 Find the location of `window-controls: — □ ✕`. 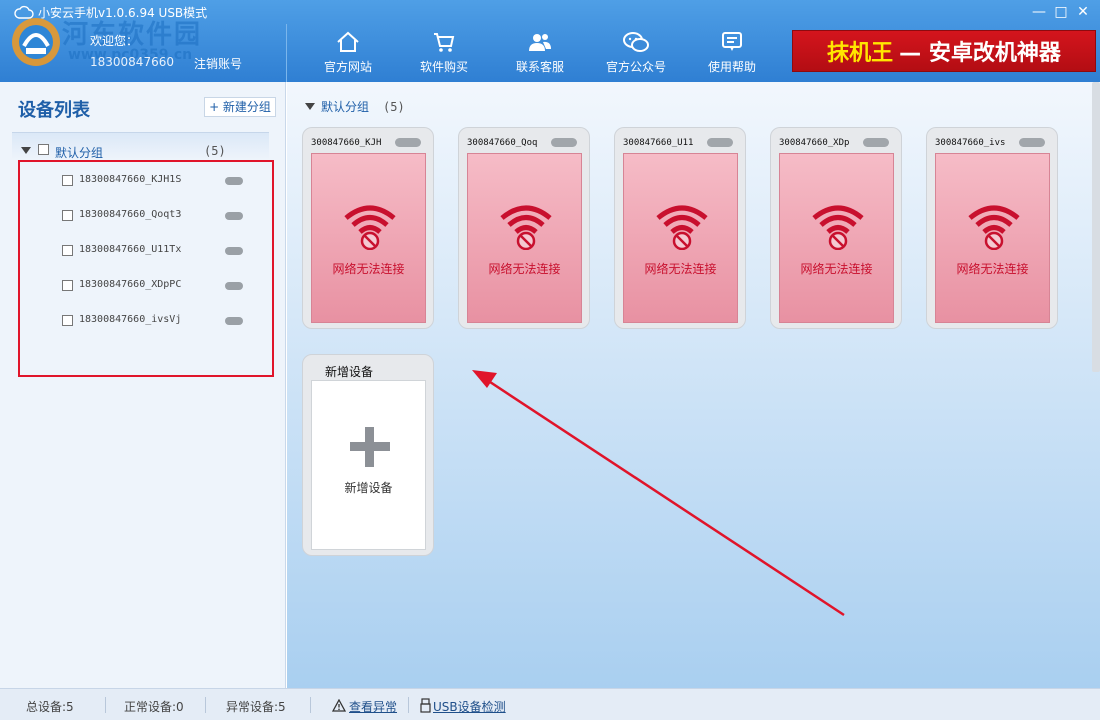

window-controls: — □ ✕ is located at coordinates (1061, 12).